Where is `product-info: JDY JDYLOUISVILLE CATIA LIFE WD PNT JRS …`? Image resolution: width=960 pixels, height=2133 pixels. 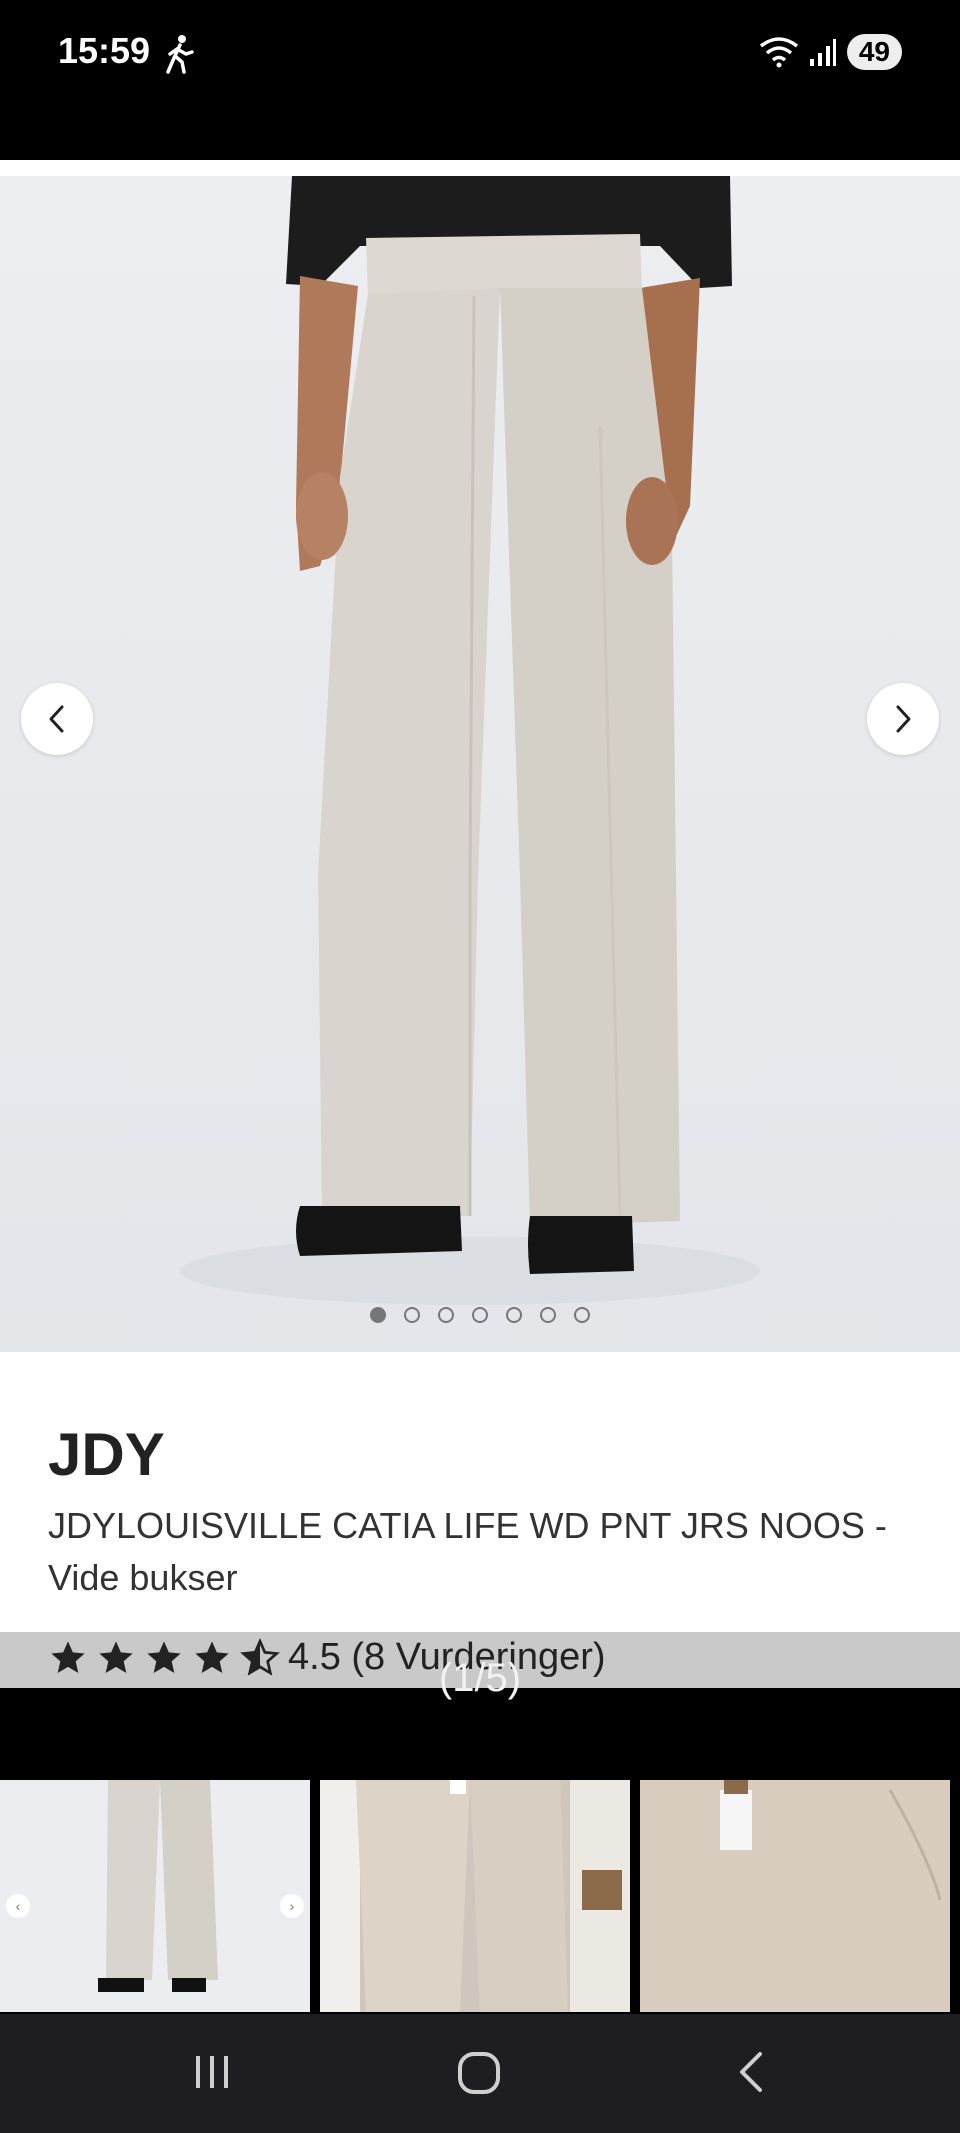 product-info: JDY JDYLOUISVILLE CATIA LIFE WD PNT JRS … is located at coordinates (480, 1492).